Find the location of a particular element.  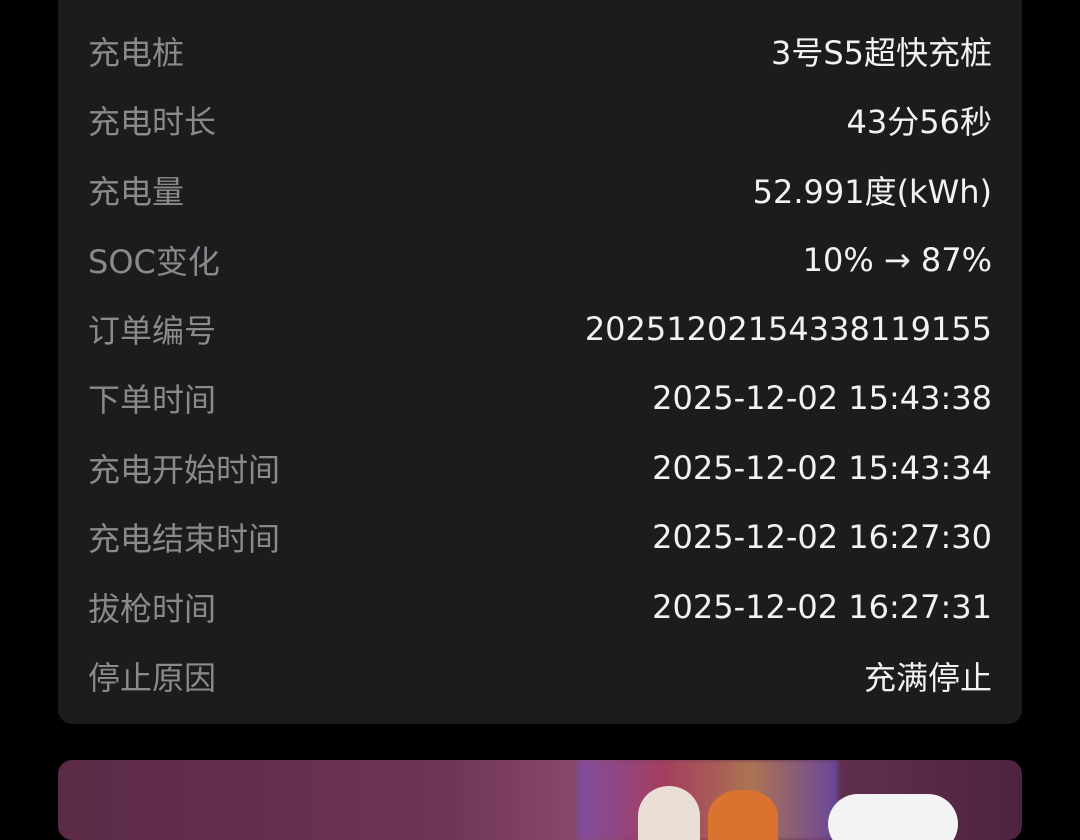

detail-label: 充电结束时间 is located at coordinates (184, 539).